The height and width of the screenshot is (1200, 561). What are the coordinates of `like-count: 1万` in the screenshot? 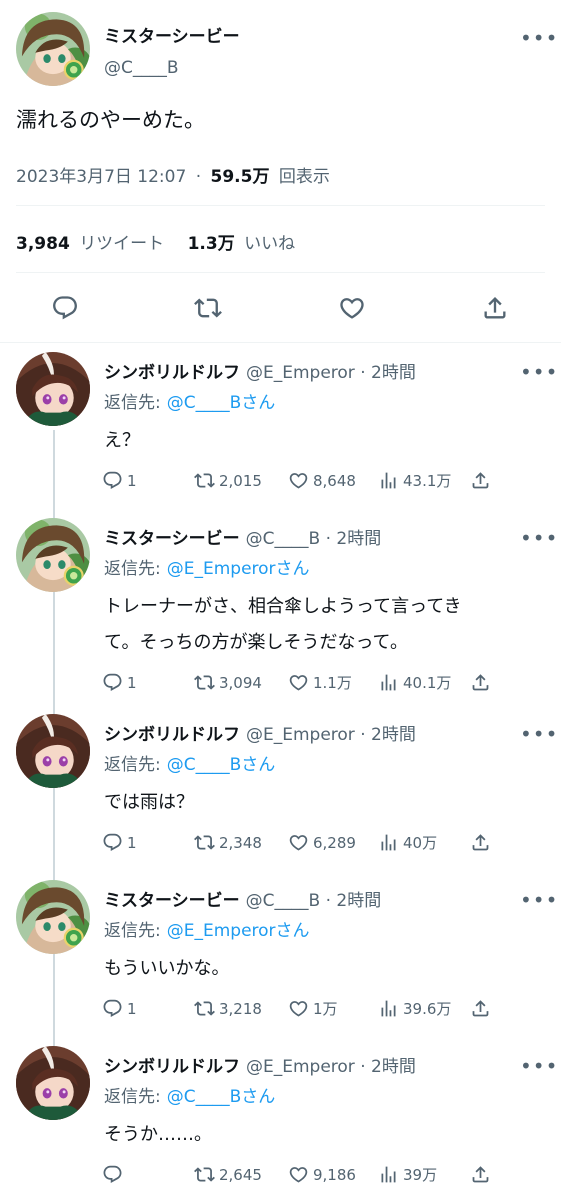 It's located at (325, 1009).